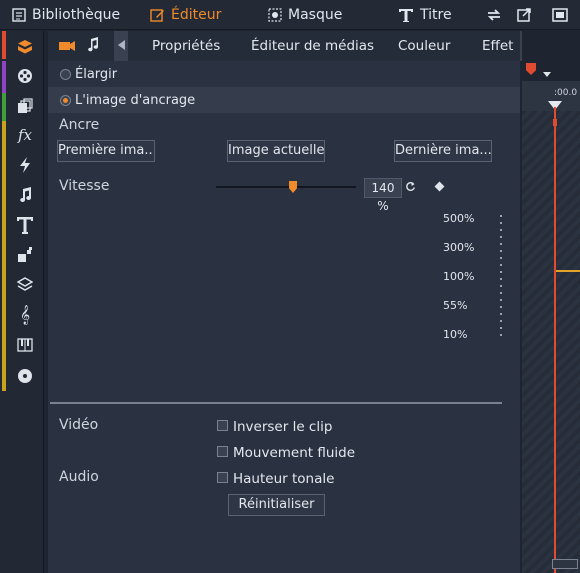 The height and width of the screenshot is (573, 580). Describe the element at coordinates (383, 195) in the screenshot. I see `speed-value-input: 140 %` at that location.